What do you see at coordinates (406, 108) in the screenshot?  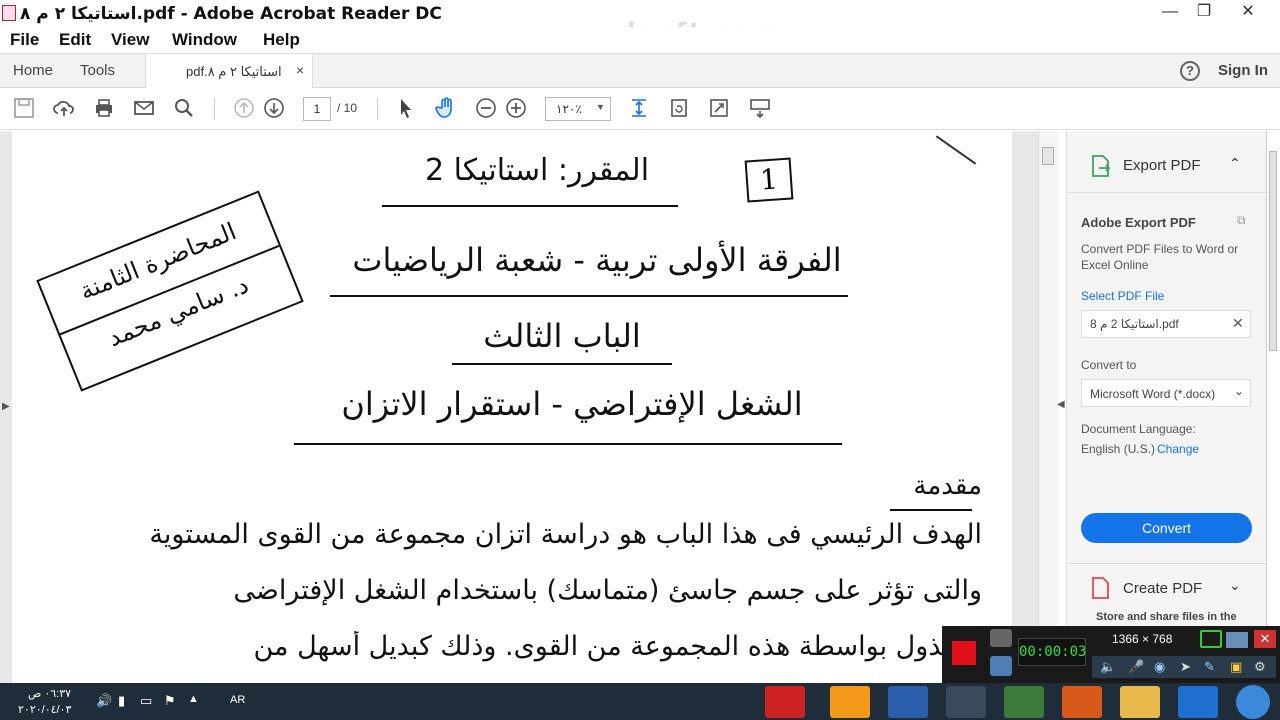 I see `select-cursor-icon` at bounding box center [406, 108].